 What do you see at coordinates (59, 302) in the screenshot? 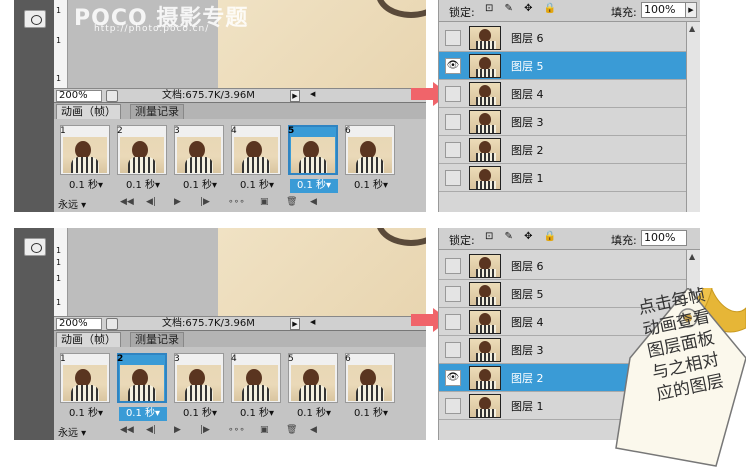
I see `ruler-mark: 1` at bounding box center [59, 302].